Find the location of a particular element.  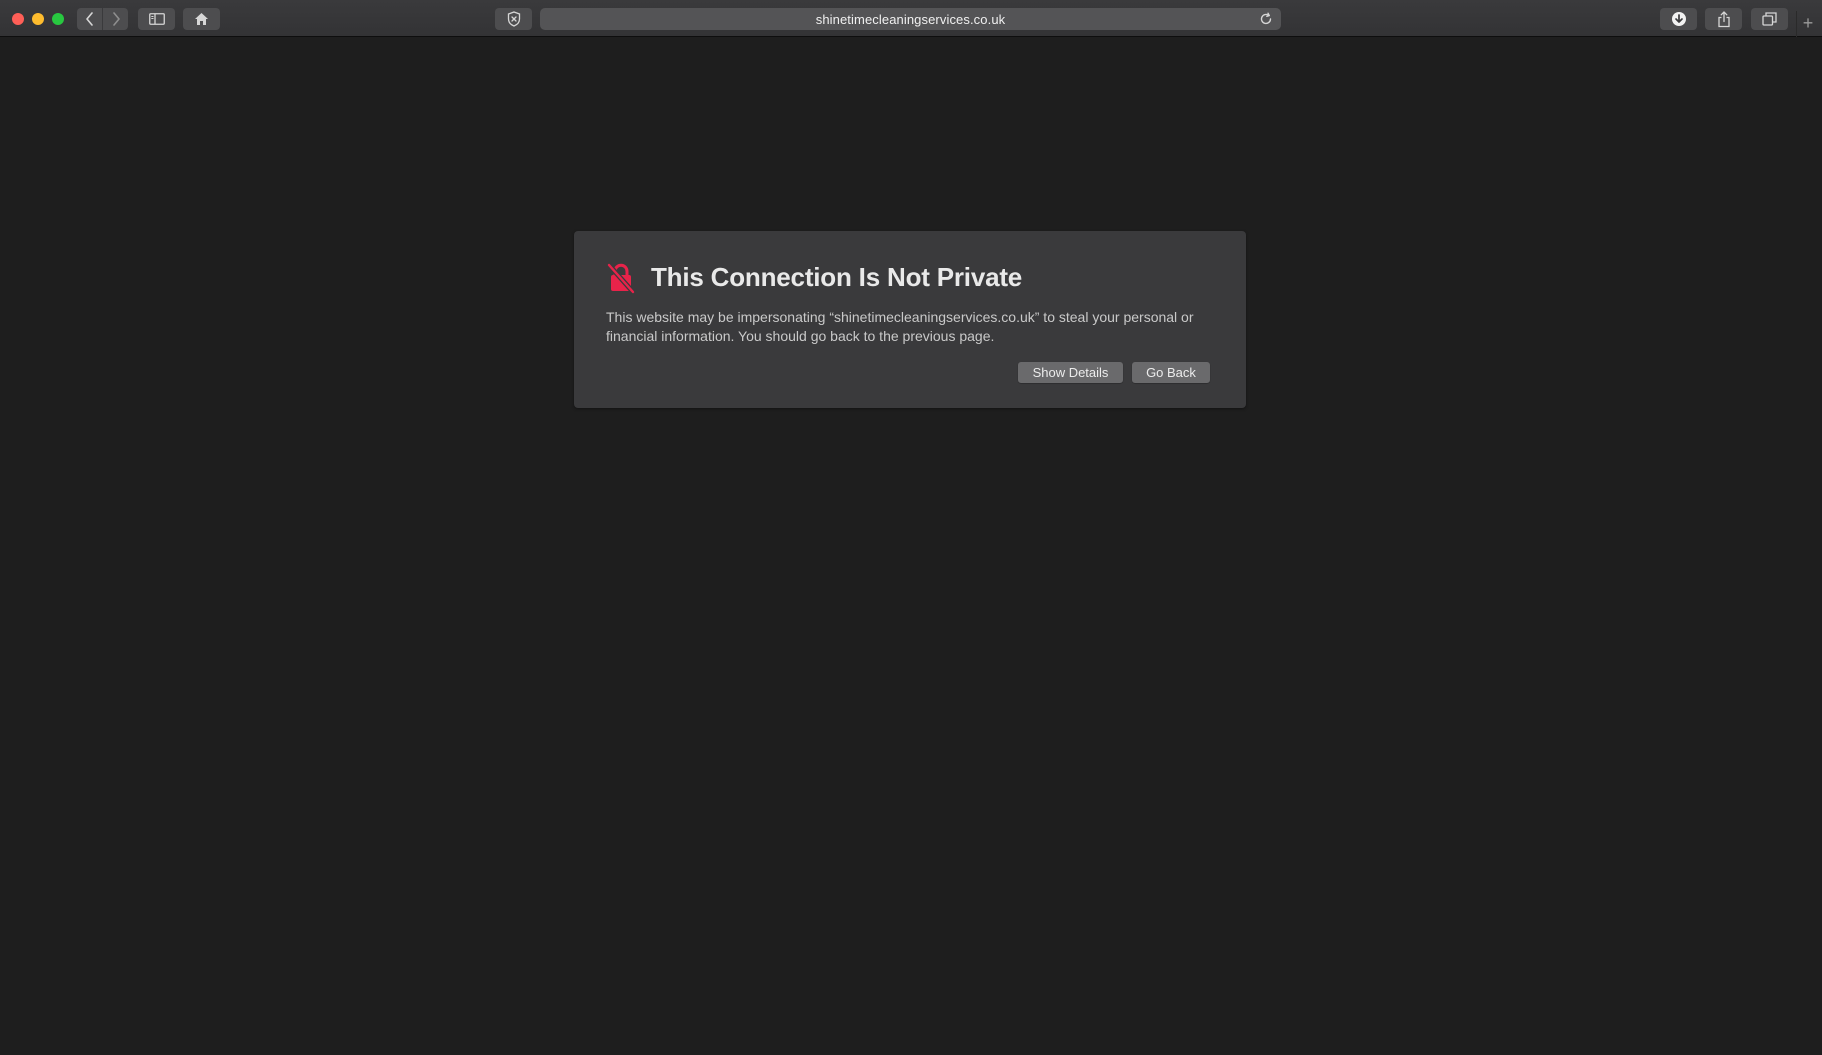

home-icon is located at coordinates (201, 19).